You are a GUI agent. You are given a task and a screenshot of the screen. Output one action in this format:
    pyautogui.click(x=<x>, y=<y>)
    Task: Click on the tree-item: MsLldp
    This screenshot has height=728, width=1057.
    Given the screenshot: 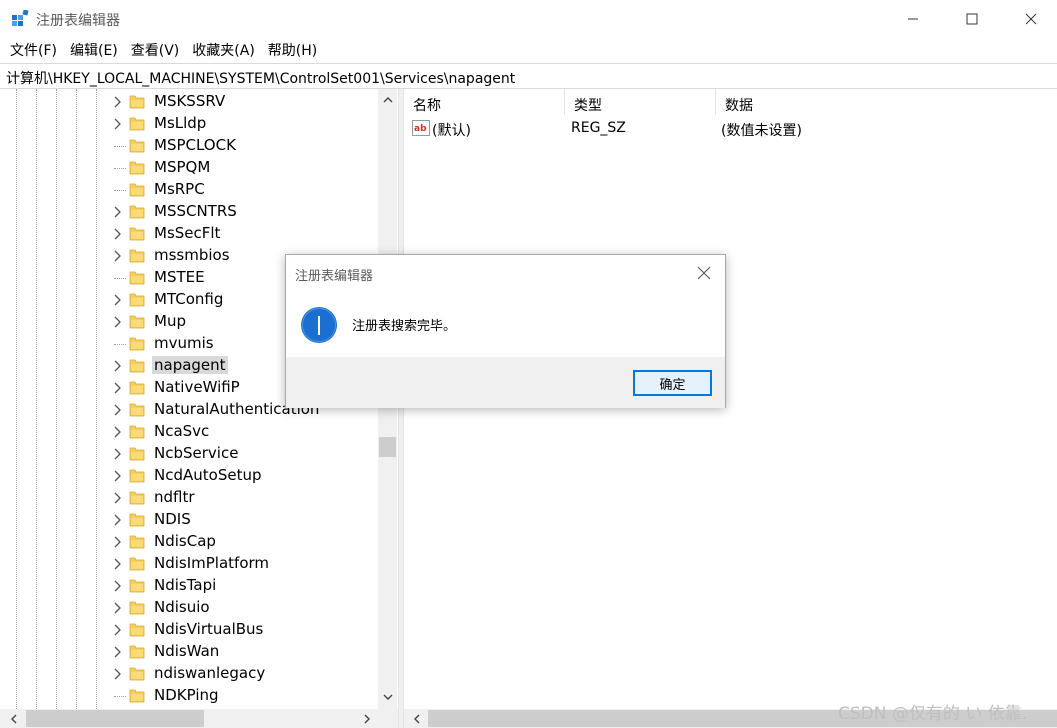 What is the action you would take?
    pyautogui.click(x=189, y=124)
    